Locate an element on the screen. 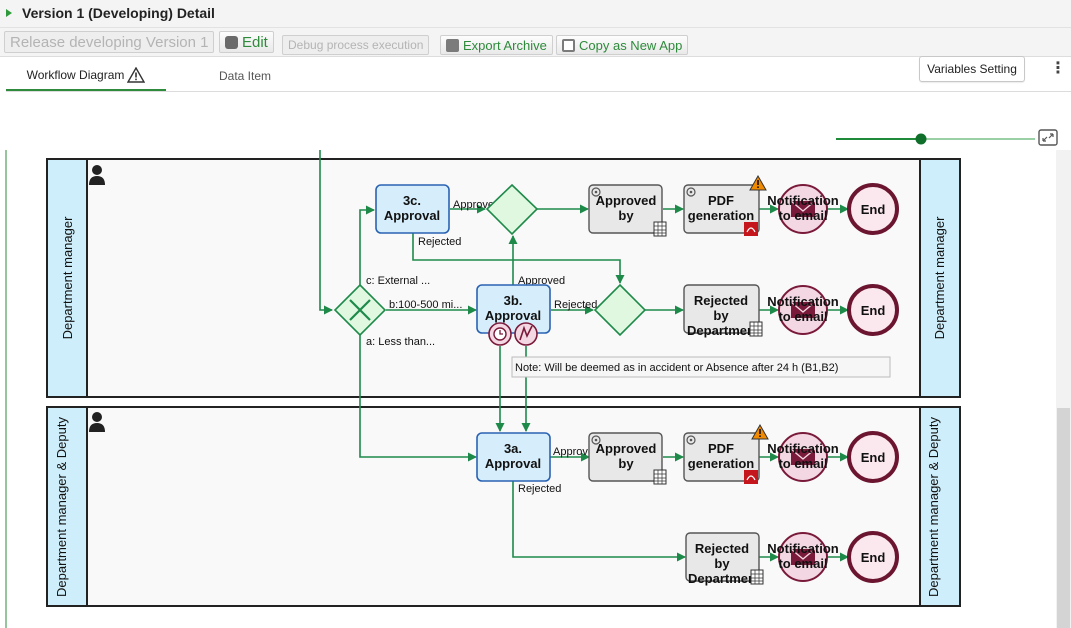  lane-label-left: Department manager & Deputy is located at coordinates (61, 507).